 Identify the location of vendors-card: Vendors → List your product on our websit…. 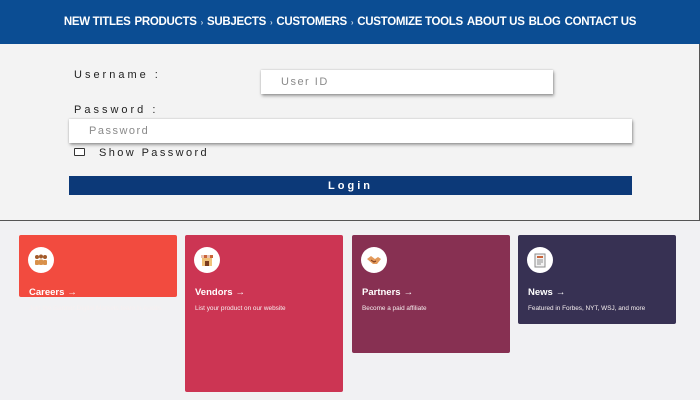
(264, 313).